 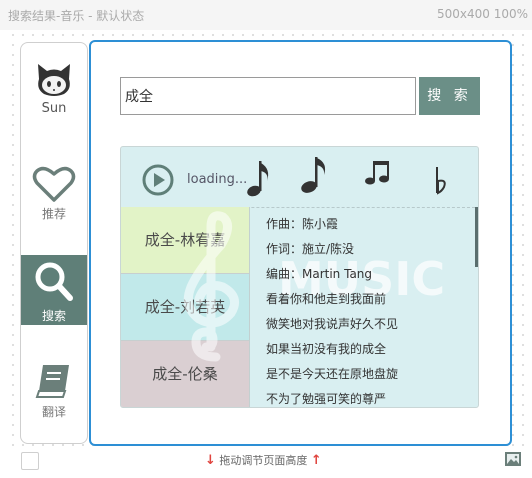 I want to click on search-button: 搜 索, so click(x=449, y=96).